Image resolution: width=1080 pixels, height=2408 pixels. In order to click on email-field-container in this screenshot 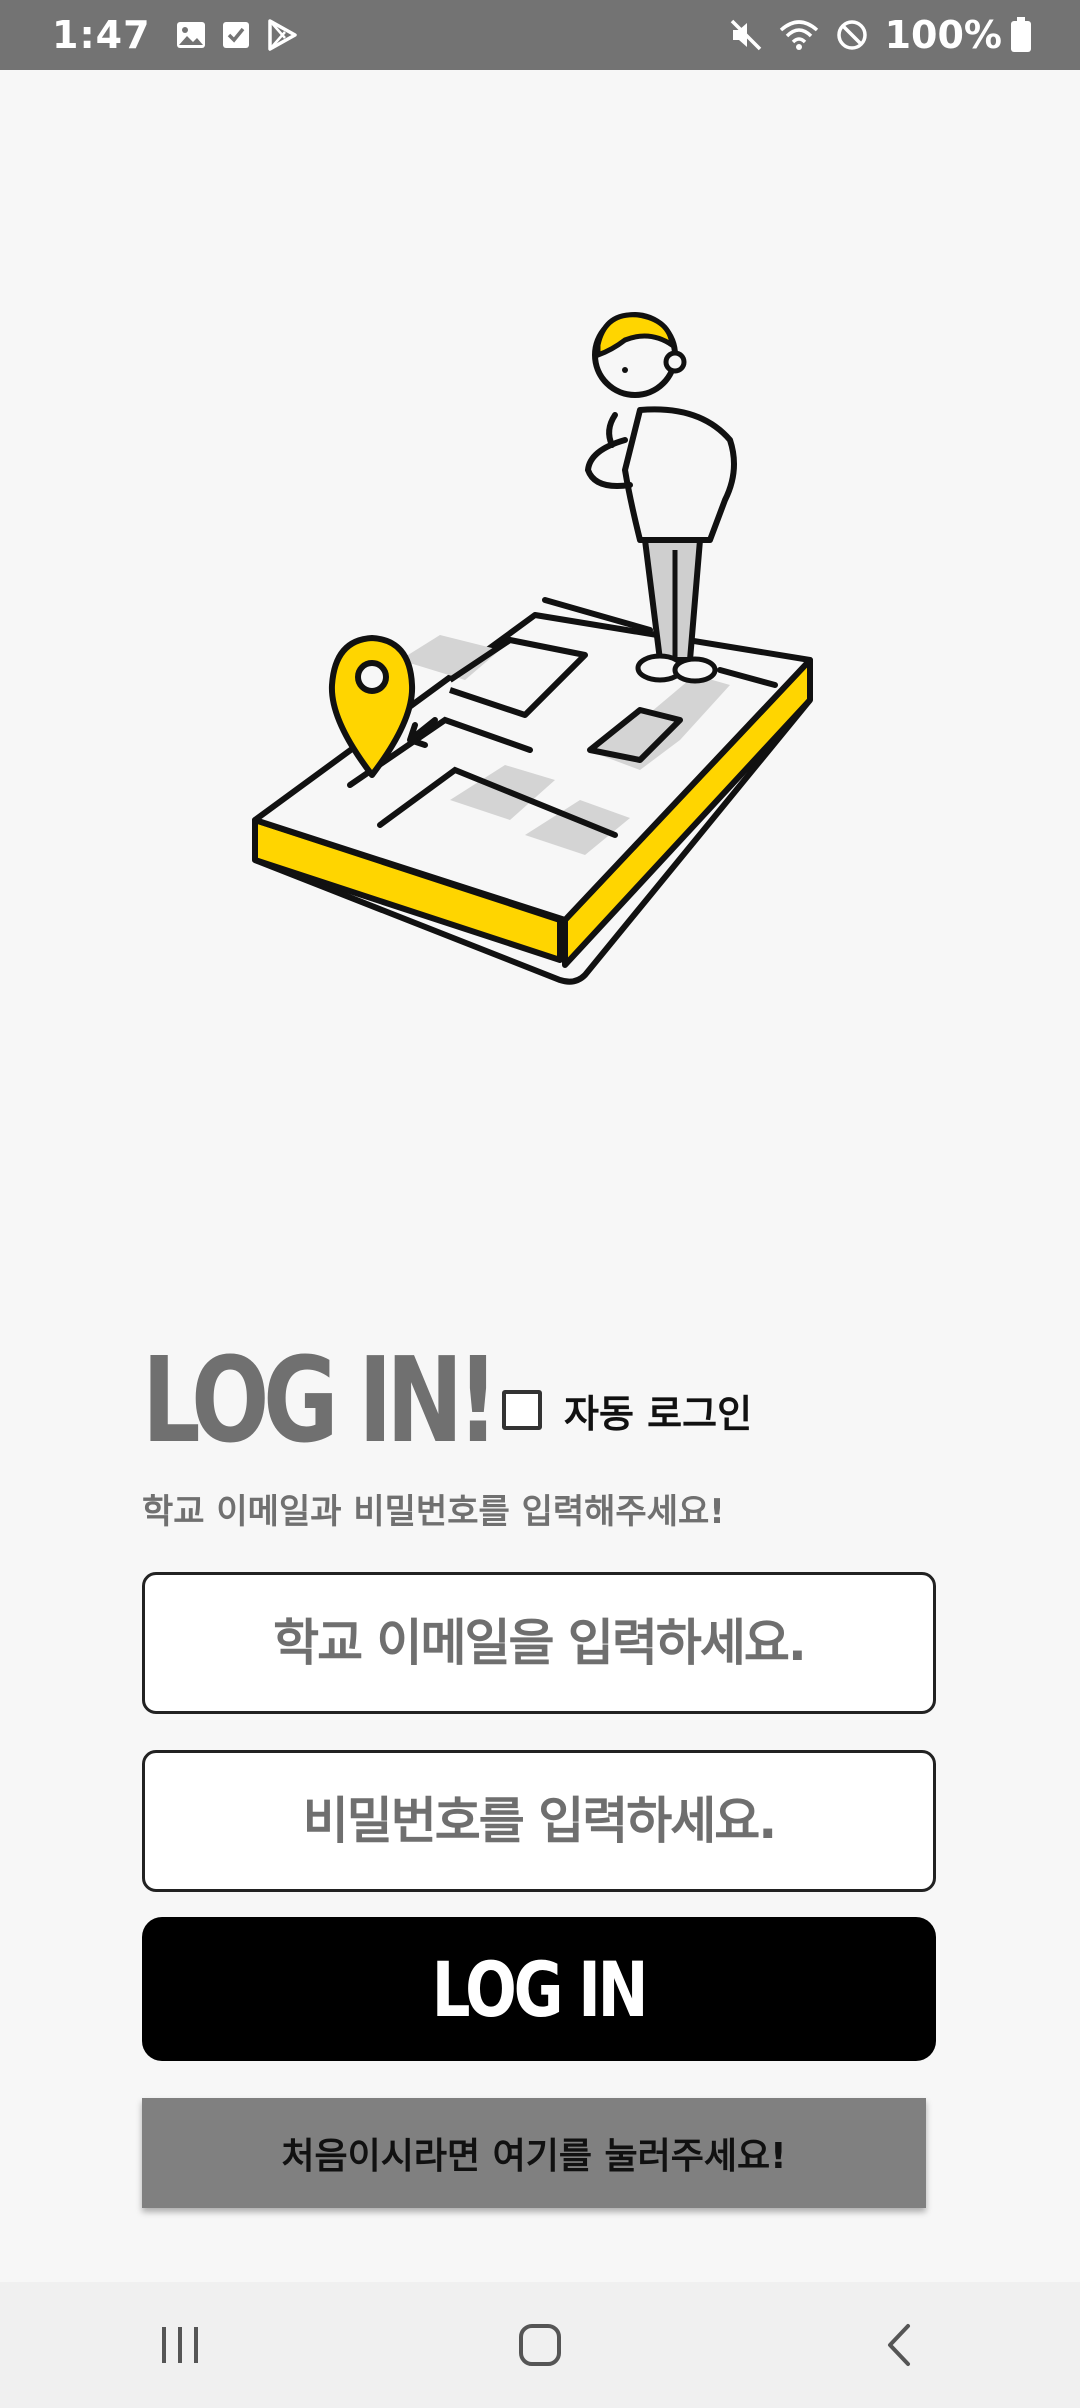, I will do `click(539, 1643)`.